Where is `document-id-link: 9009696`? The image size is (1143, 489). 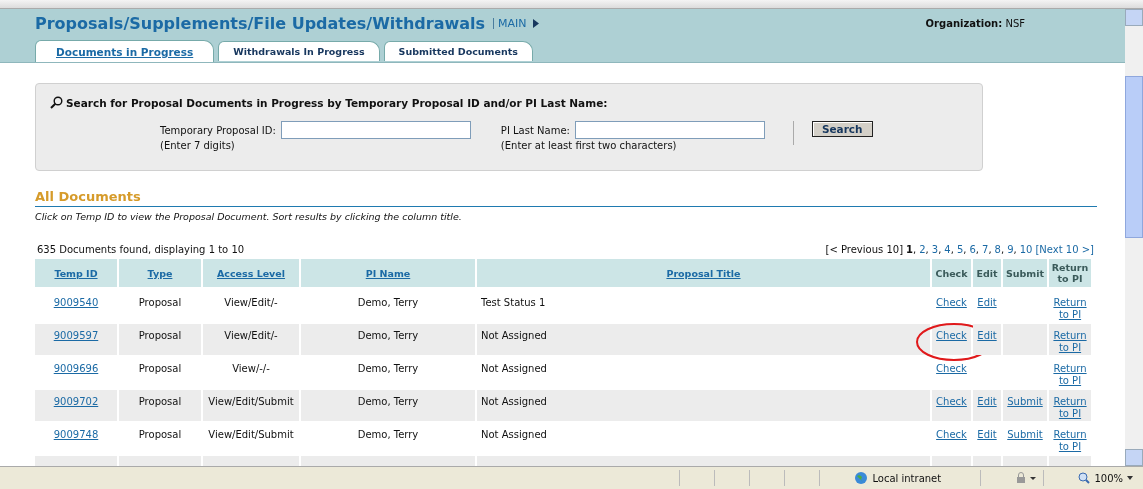 document-id-link: 9009696 is located at coordinates (76, 375).